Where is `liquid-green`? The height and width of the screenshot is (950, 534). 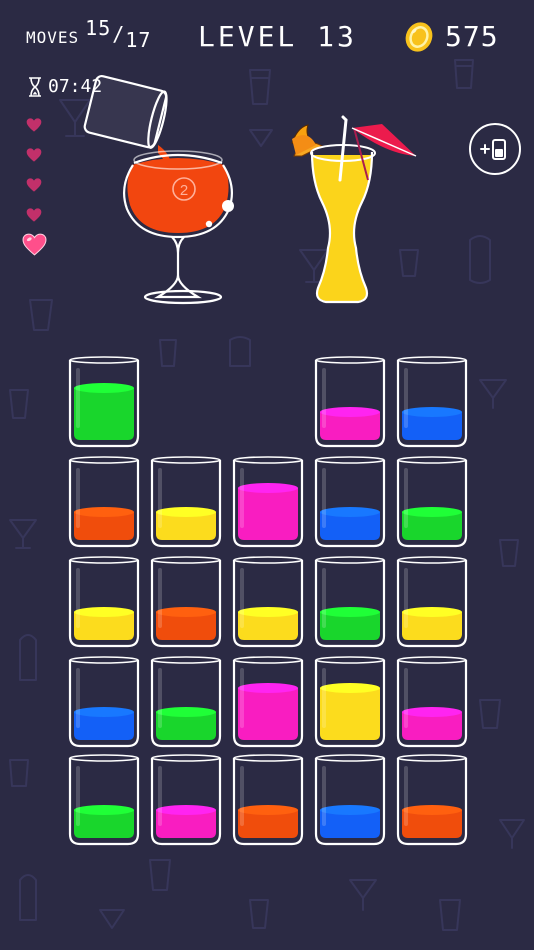
liquid-green is located at coordinates (104, 414).